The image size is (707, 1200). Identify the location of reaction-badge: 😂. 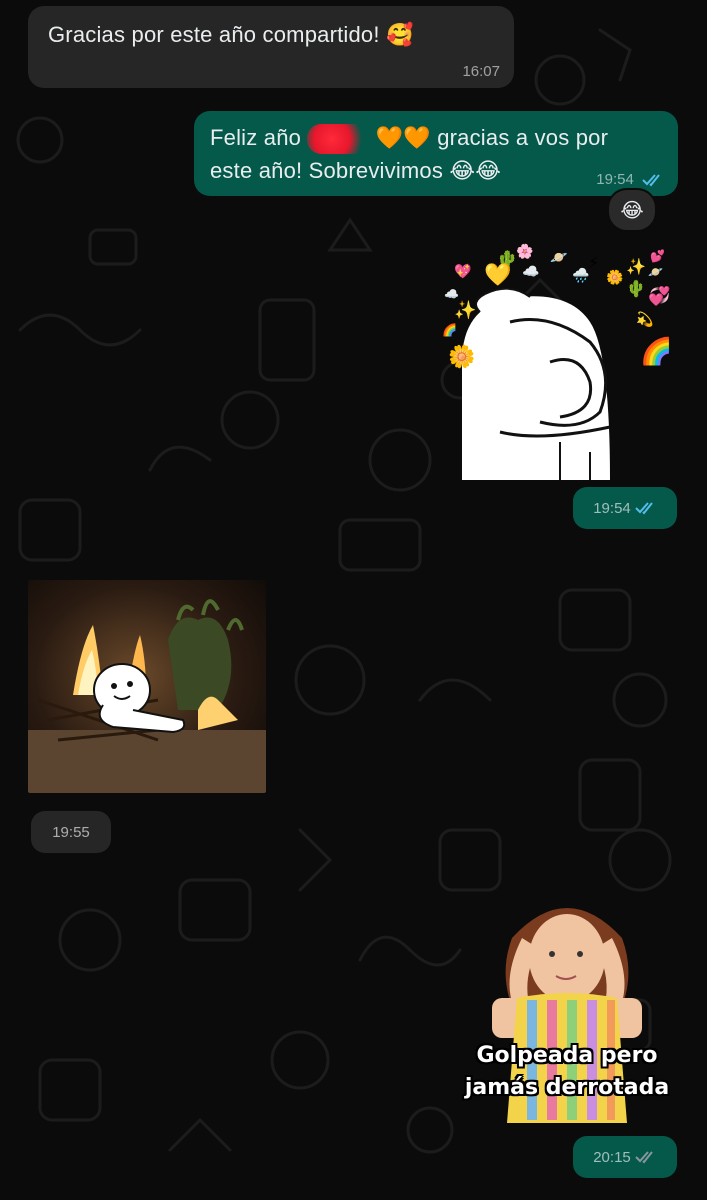
(632, 210).